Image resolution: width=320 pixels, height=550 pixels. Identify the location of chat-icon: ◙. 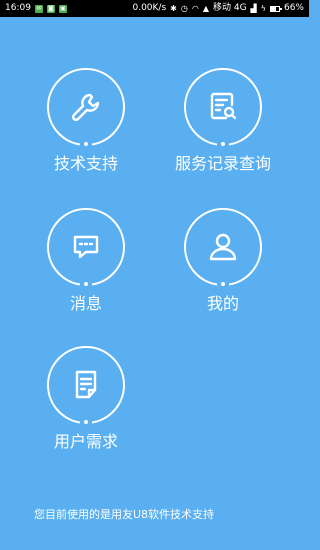
(50, 8).